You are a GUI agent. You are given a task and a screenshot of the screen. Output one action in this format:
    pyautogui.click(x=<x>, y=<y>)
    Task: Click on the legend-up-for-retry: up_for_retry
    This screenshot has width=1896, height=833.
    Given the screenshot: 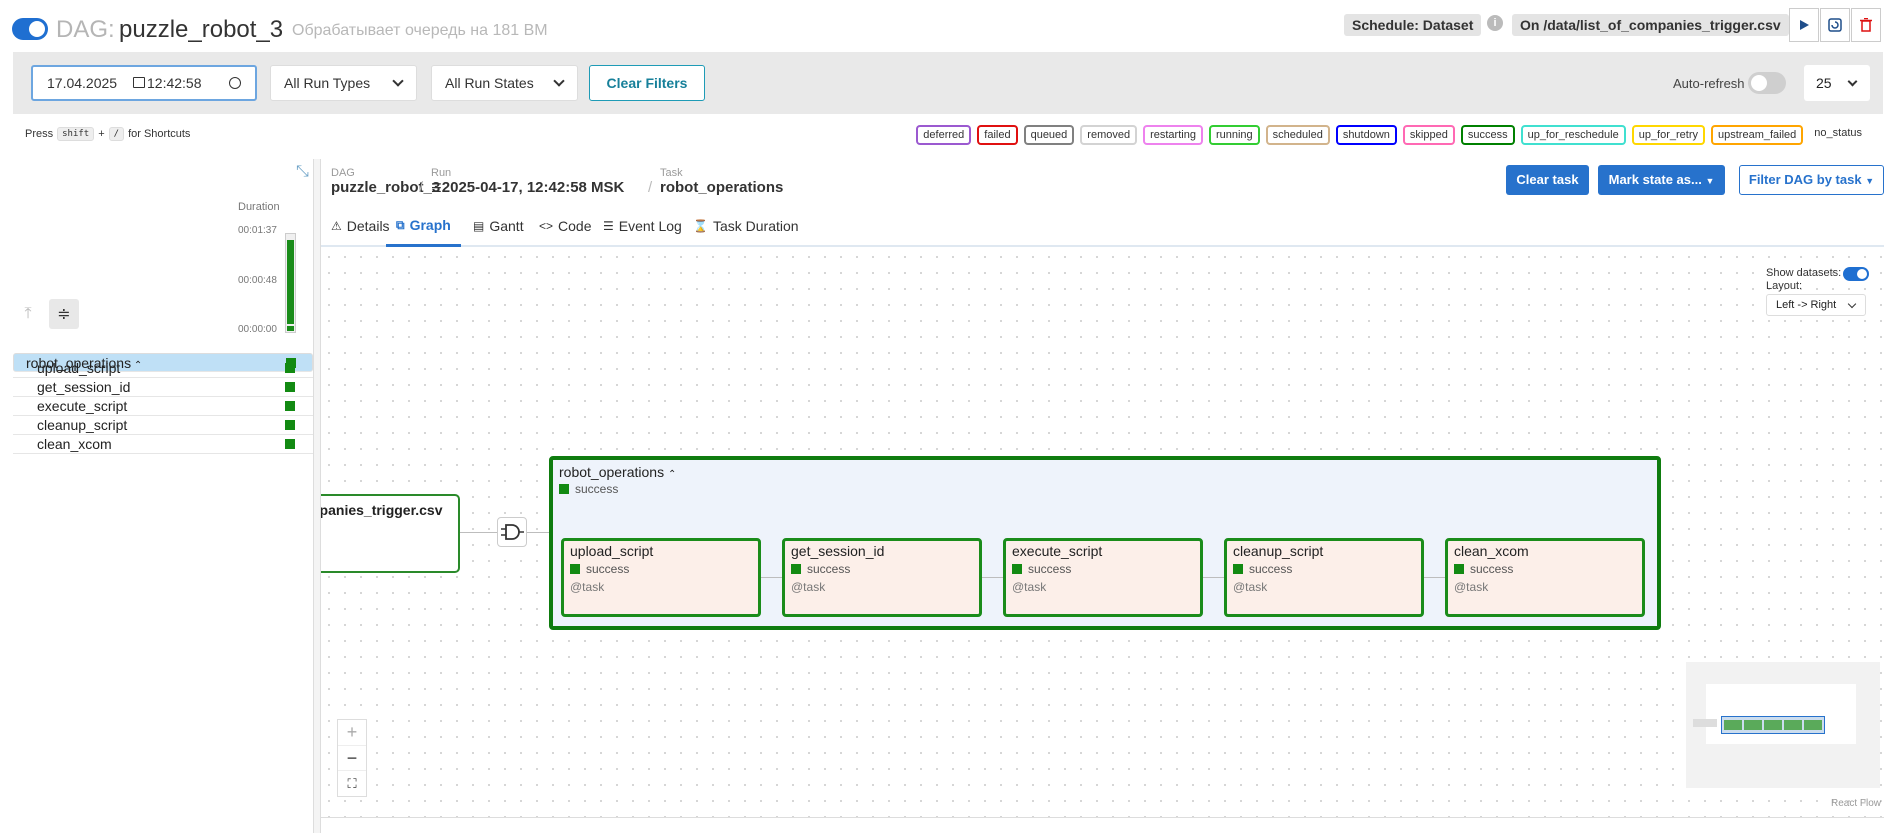 What is the action you would take?
    pyautogui.click(x=1668, y=135)
    